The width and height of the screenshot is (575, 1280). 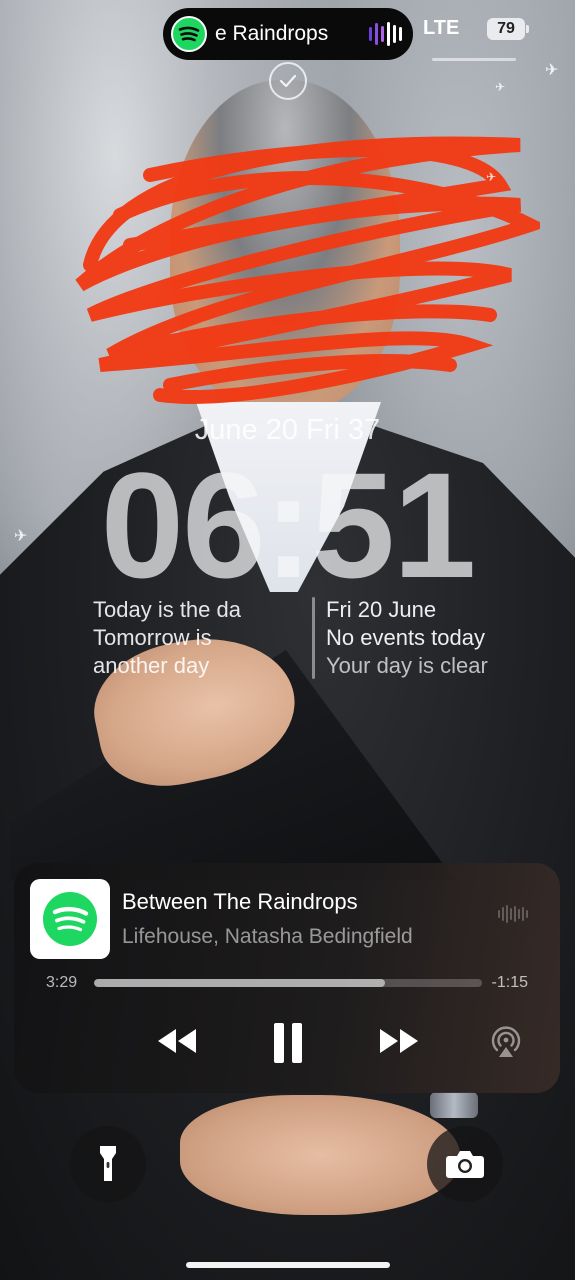 What do you see at coordinates (239, 983) in the screenshot?
I see `playback-progress` at bounding box center [239, 983].